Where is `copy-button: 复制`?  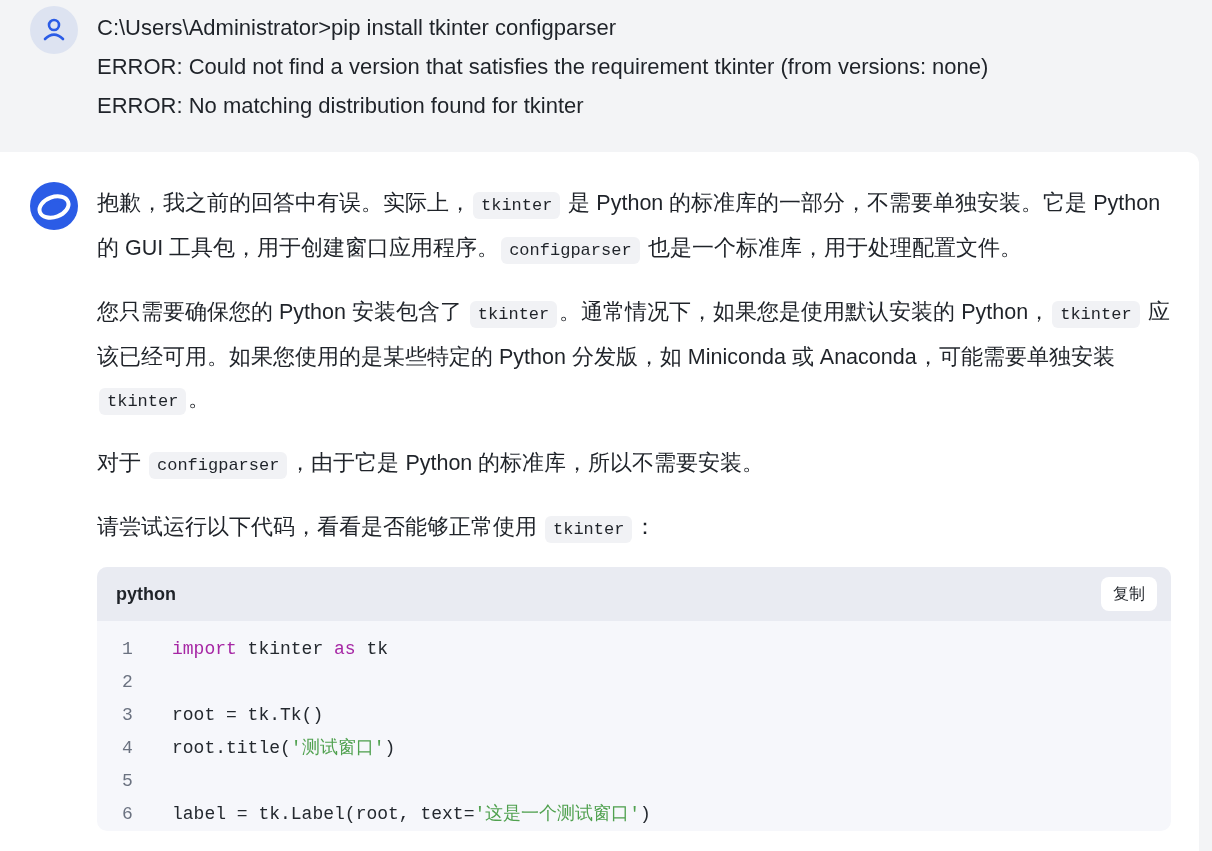
copy-button: 复制 is located at coordinates (1129, 594).